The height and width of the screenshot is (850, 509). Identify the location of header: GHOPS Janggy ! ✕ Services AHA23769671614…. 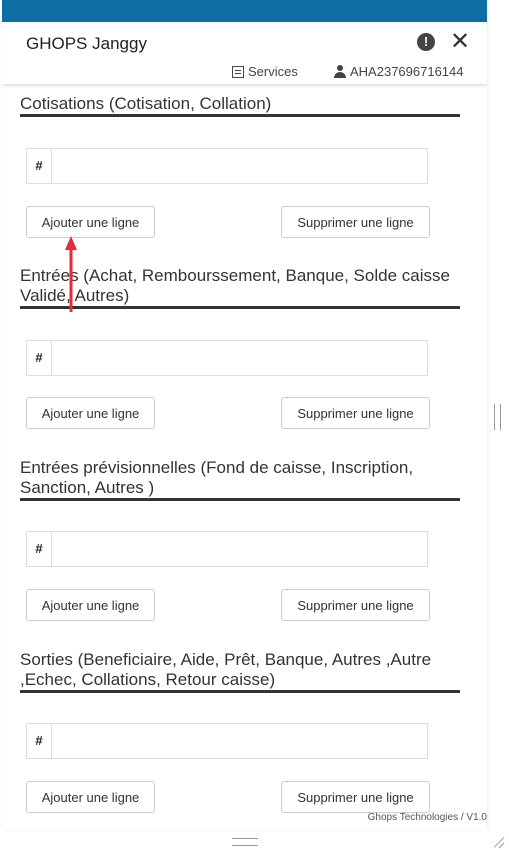
(244, 53).